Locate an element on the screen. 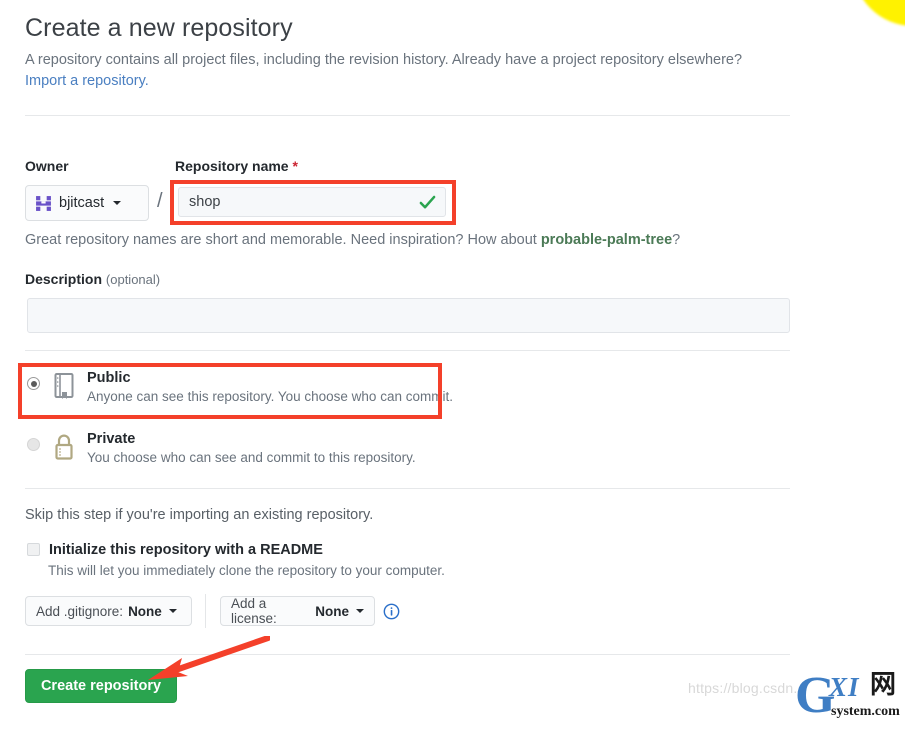 The image size is (905, 732). radio-public is located at coordinates (33, 383).